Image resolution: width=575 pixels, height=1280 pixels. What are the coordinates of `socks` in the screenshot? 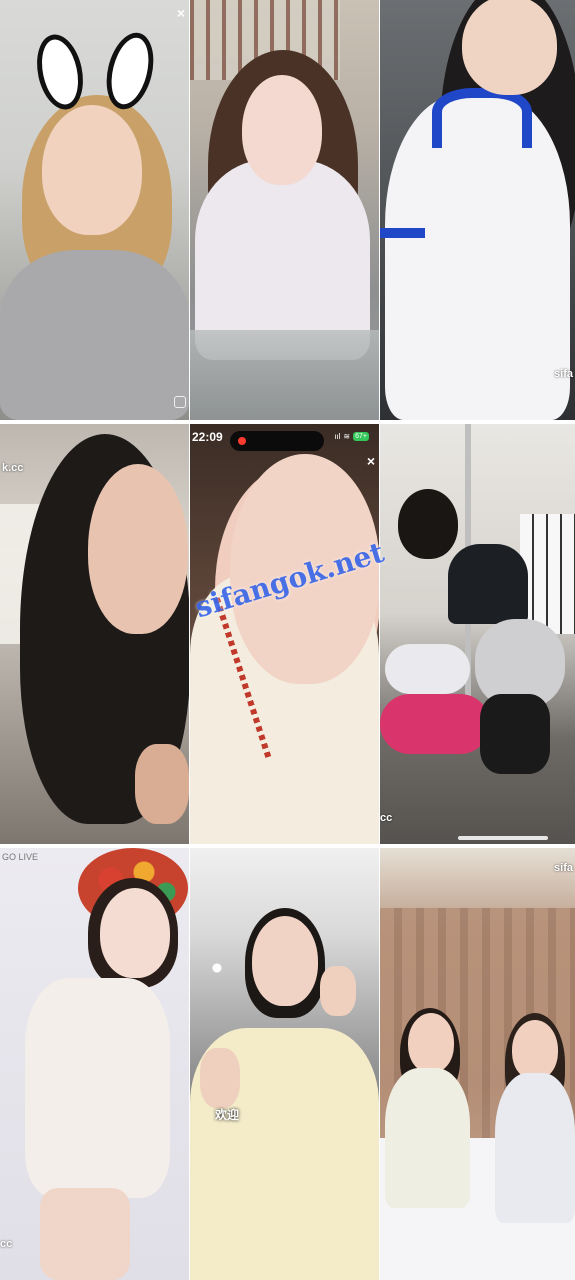 It's located at (515, 734).